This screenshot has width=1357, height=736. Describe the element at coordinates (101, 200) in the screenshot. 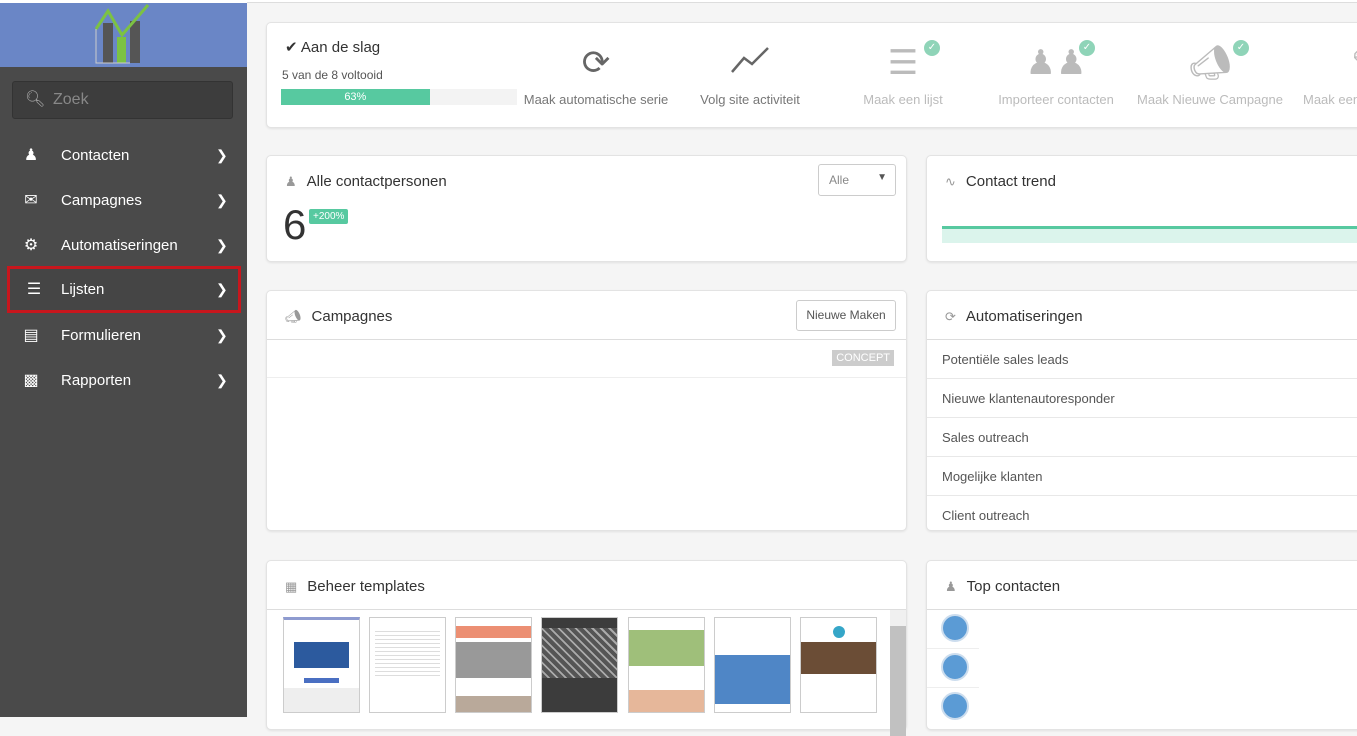

I see `sidebar-item-label: Campagnes` at that location.